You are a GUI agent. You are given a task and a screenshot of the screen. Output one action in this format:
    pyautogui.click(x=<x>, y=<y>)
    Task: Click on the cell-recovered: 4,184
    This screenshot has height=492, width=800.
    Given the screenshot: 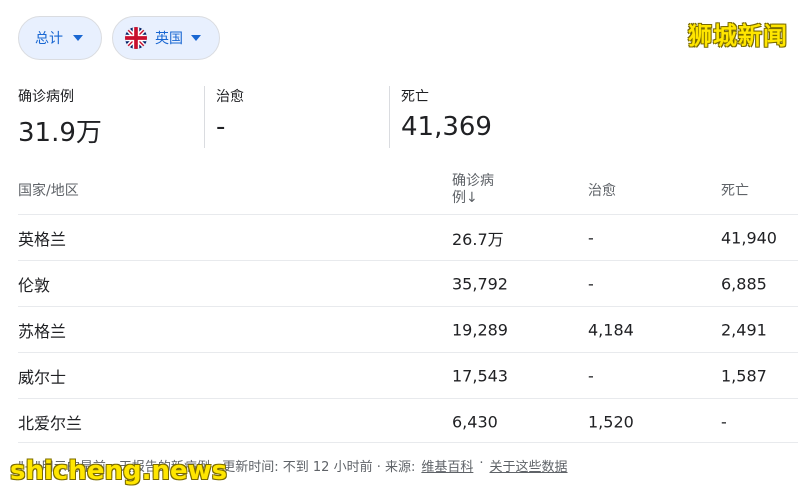 What is the action you would take?
    pyautogui.click(x=611, y=329)
    